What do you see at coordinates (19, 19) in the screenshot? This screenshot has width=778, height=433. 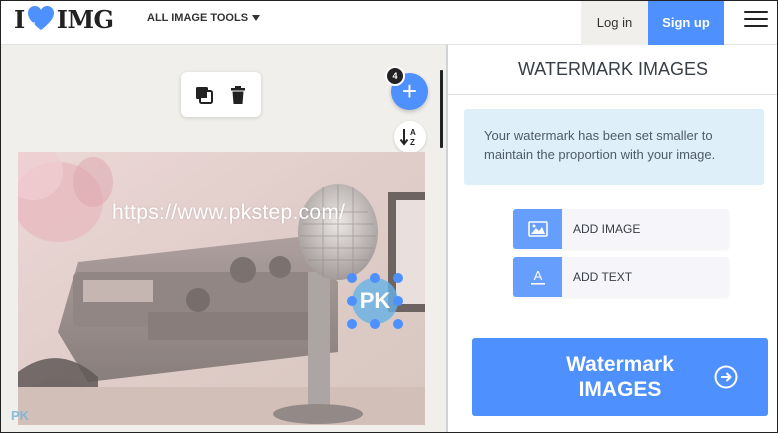 I see `logo-letter-i: I` at bounding box center [19, 19].